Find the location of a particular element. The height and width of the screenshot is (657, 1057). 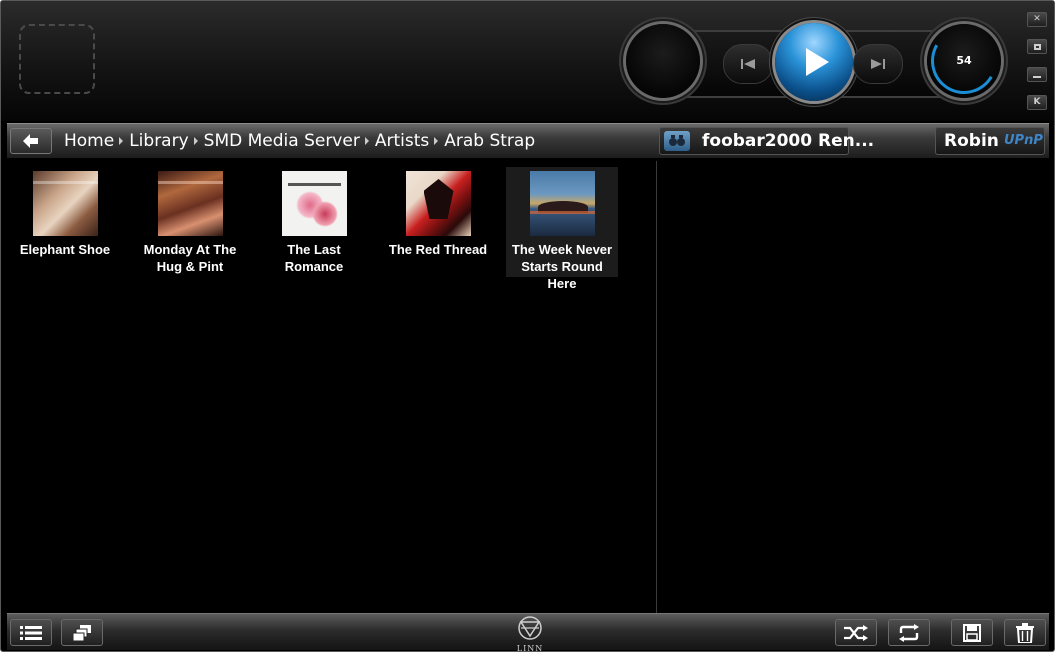

desktop-background-strip is located at coordinates (528, 654).